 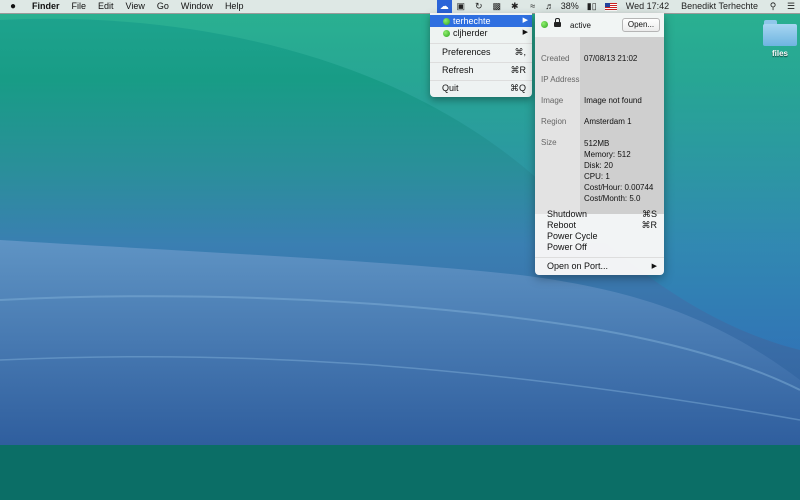 What do you see at coordinates (597, 143) in the screenshot?
I see `size-value: 512MB` at bounding box center [597, 143].